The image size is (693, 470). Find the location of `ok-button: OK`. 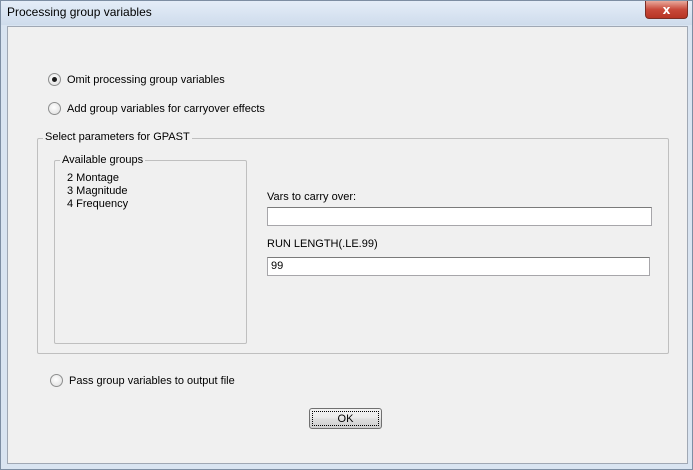

ok-button: OK is located at coordinates (345, 418).